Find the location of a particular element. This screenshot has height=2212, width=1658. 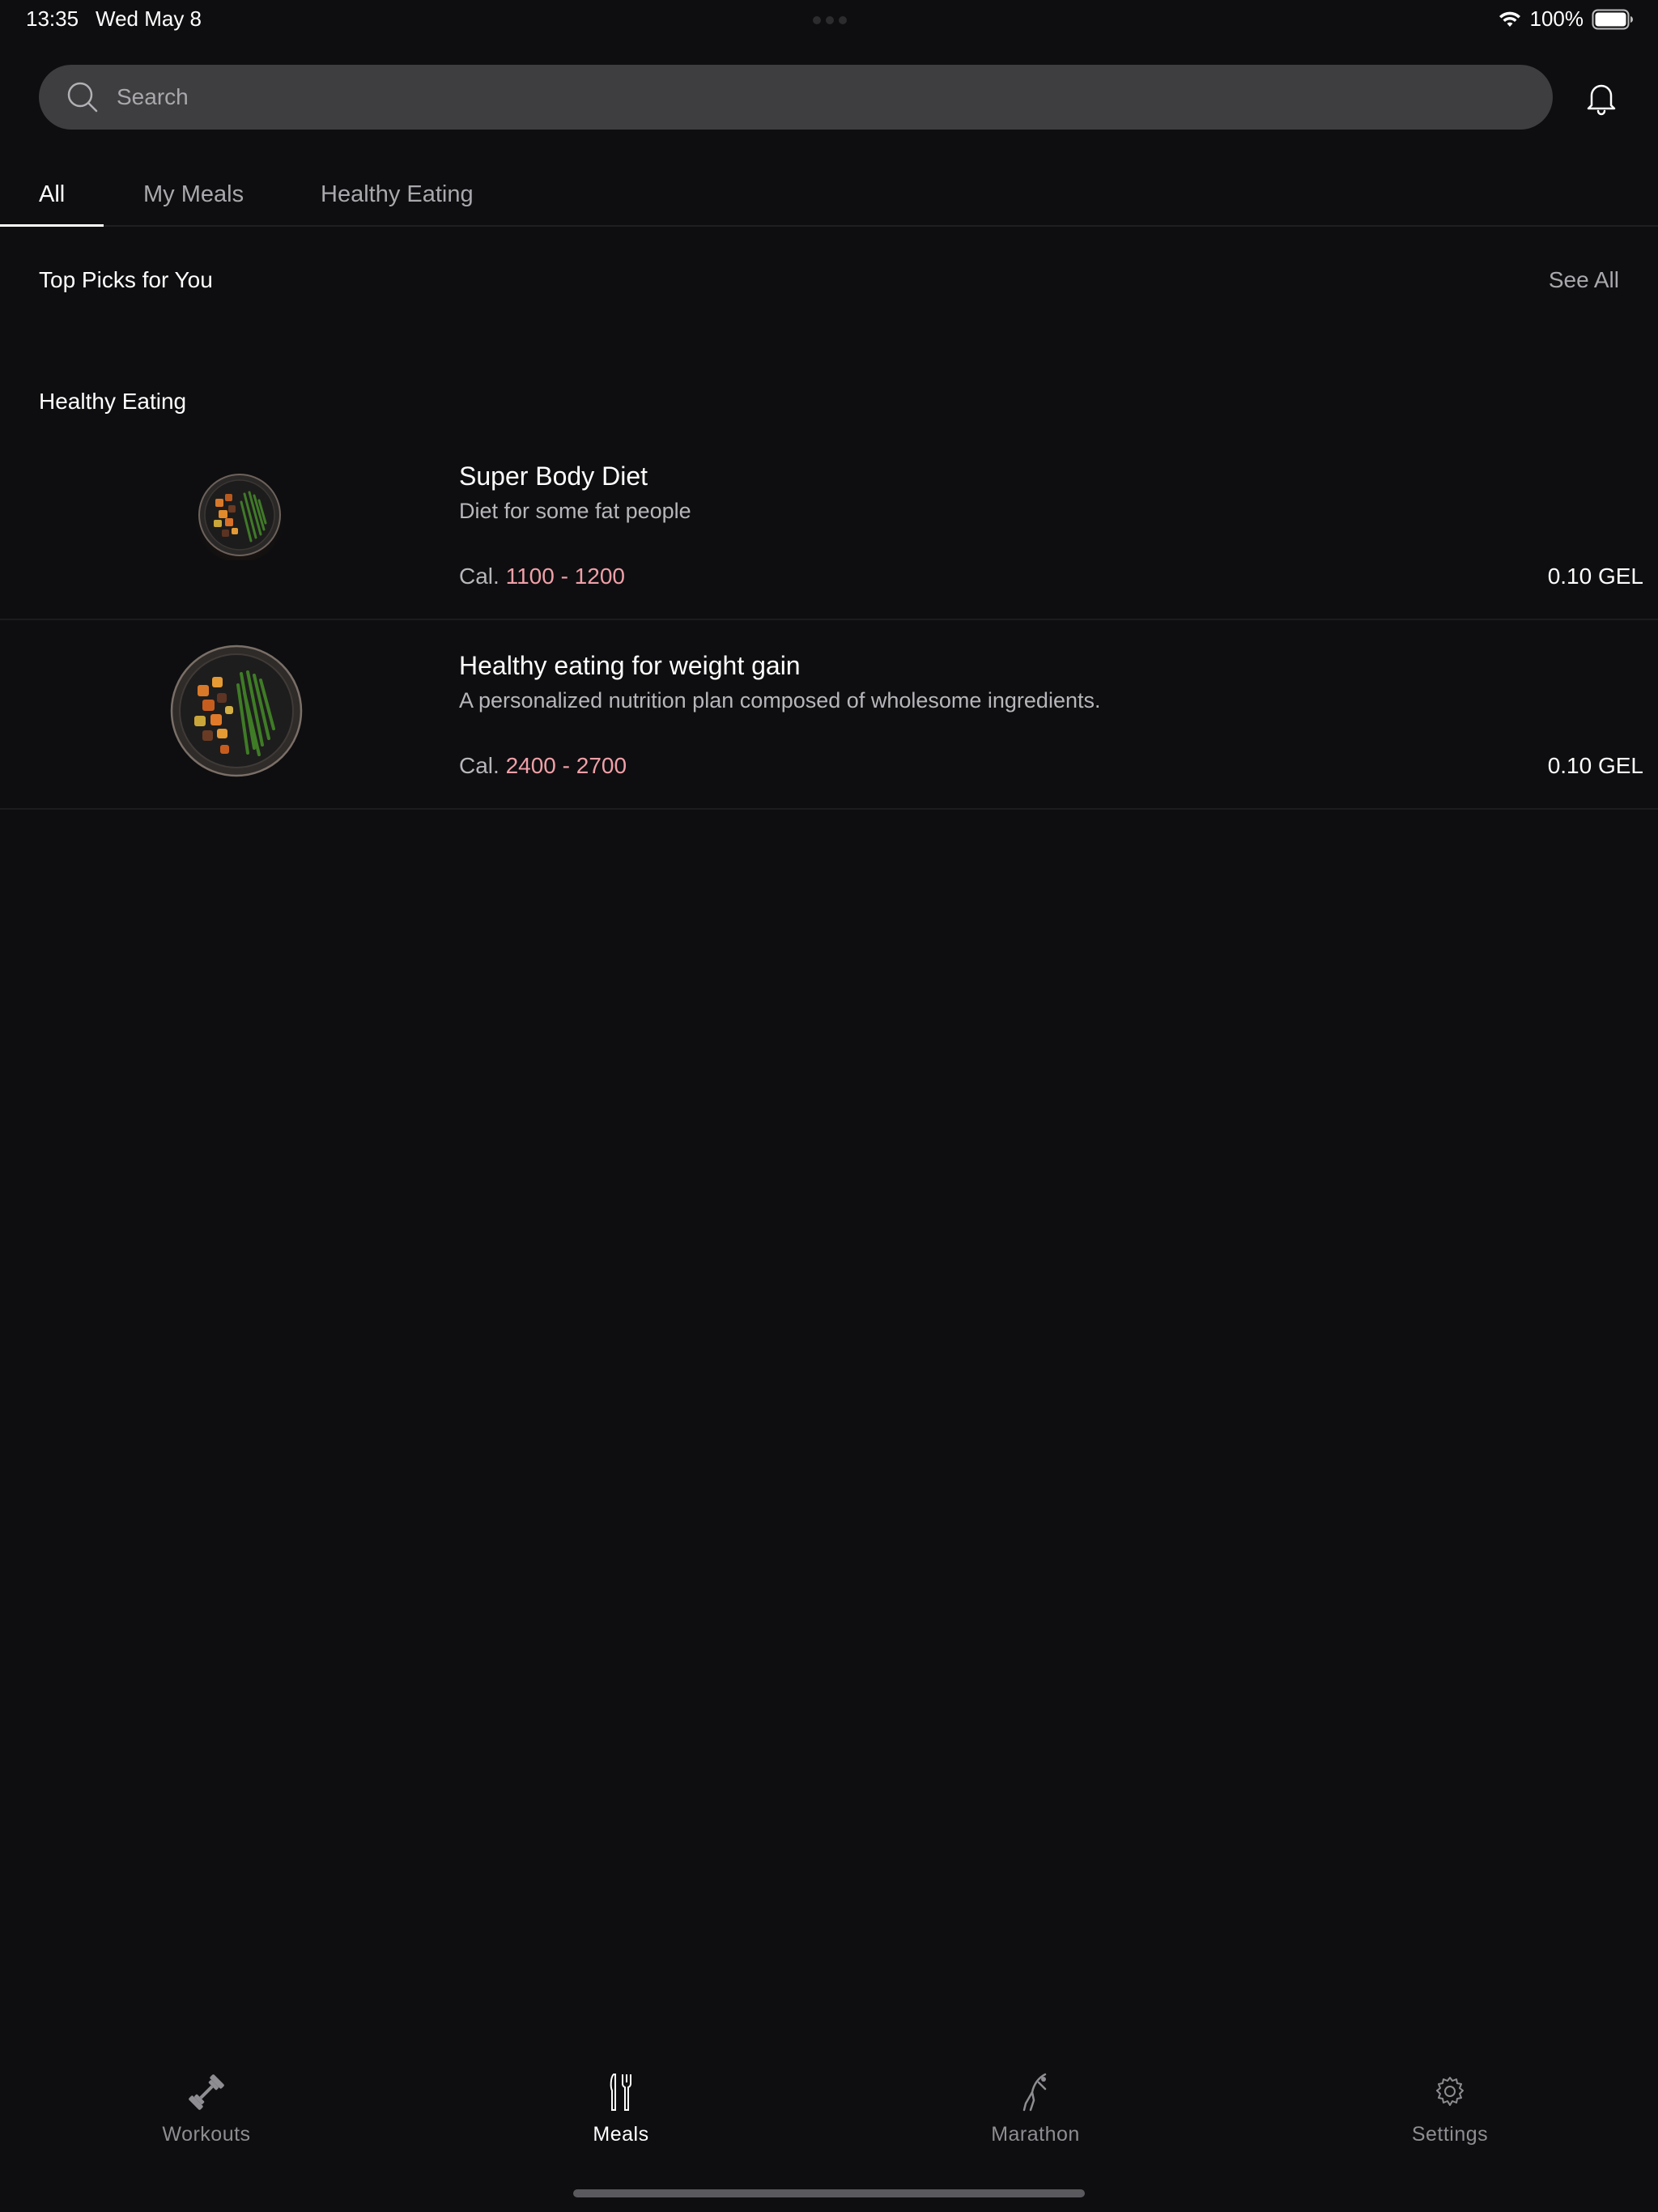

search-input is located at coordinates (834, 97).